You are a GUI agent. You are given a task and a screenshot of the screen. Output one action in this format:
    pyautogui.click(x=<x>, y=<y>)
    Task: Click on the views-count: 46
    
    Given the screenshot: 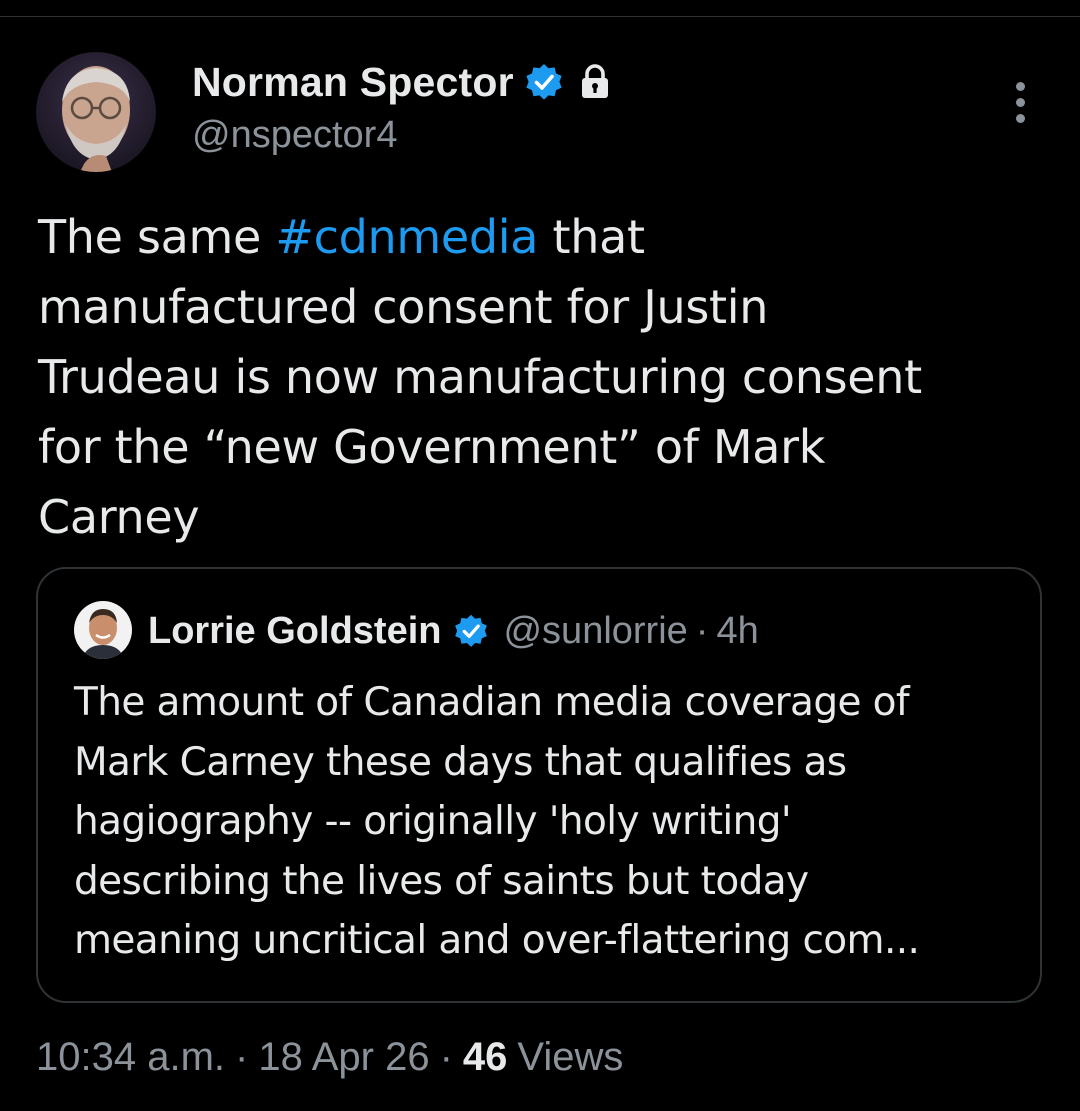 What is the action you would take?
    pyautogui.click(x=485, y=1057)
    